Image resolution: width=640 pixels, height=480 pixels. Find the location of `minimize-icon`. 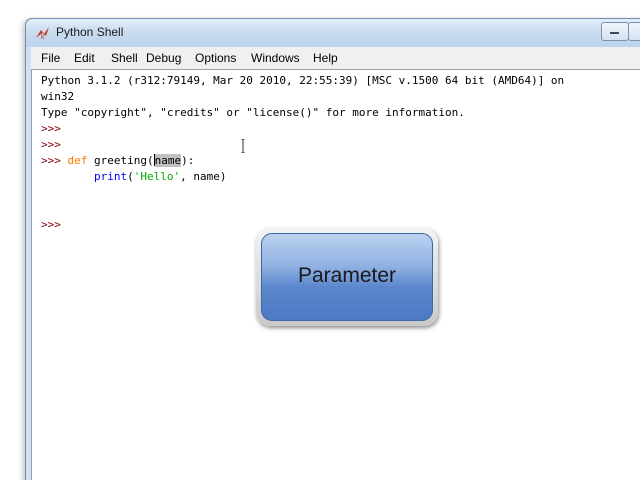

minimize-icon is located at coordinates (614, 33).